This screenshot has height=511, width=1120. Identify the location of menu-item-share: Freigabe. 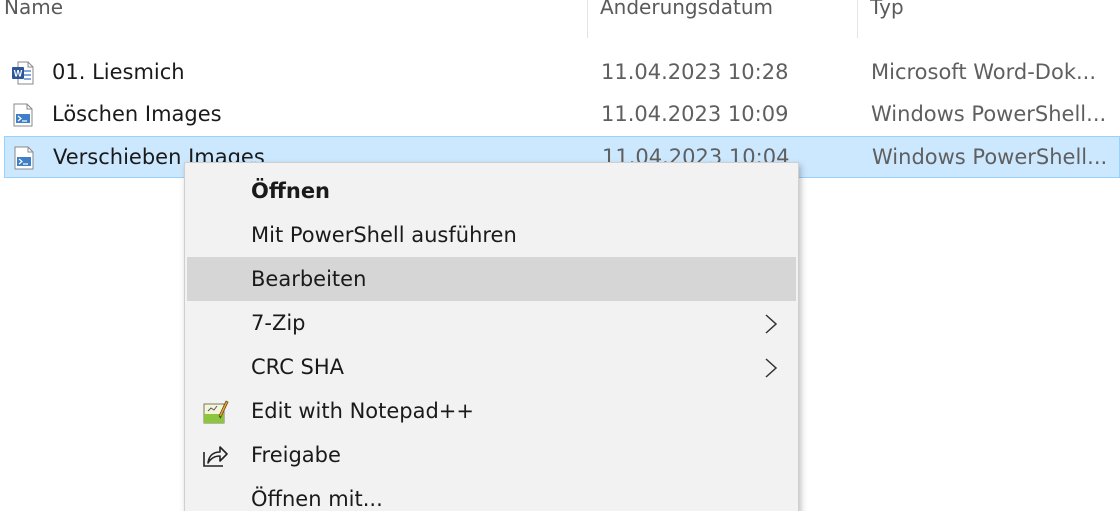
(491, 455).